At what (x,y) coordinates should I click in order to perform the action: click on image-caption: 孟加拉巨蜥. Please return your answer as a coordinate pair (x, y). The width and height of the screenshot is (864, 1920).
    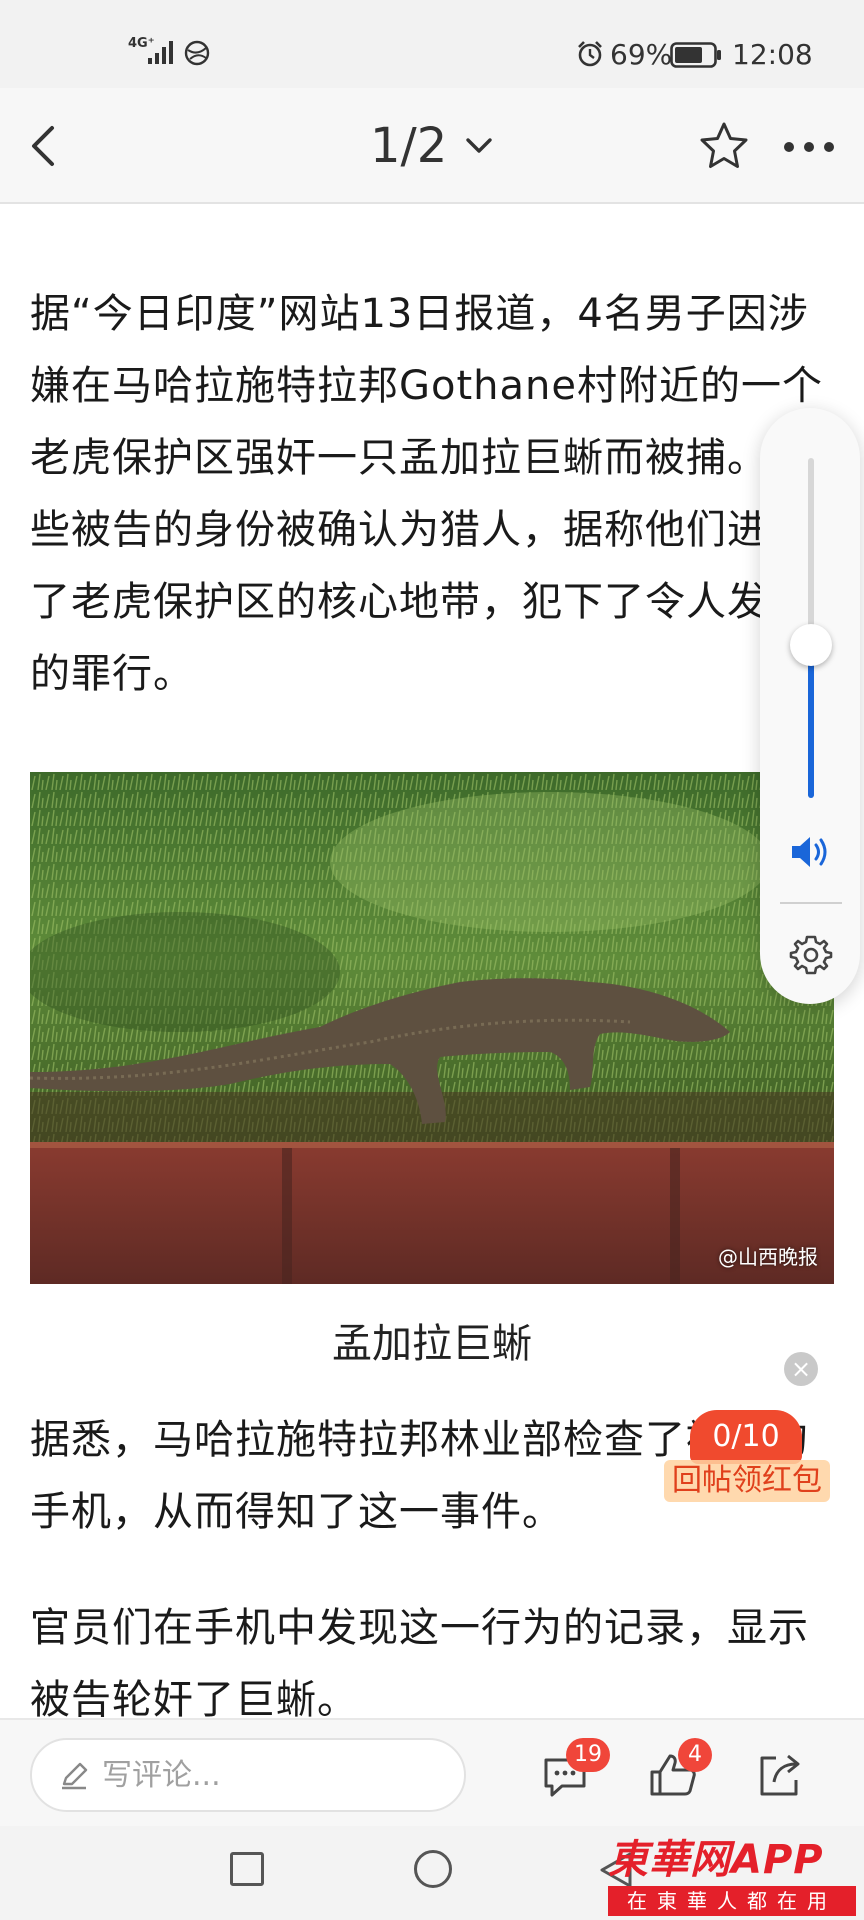
    Looking at the image, I should click on (432, 1344).